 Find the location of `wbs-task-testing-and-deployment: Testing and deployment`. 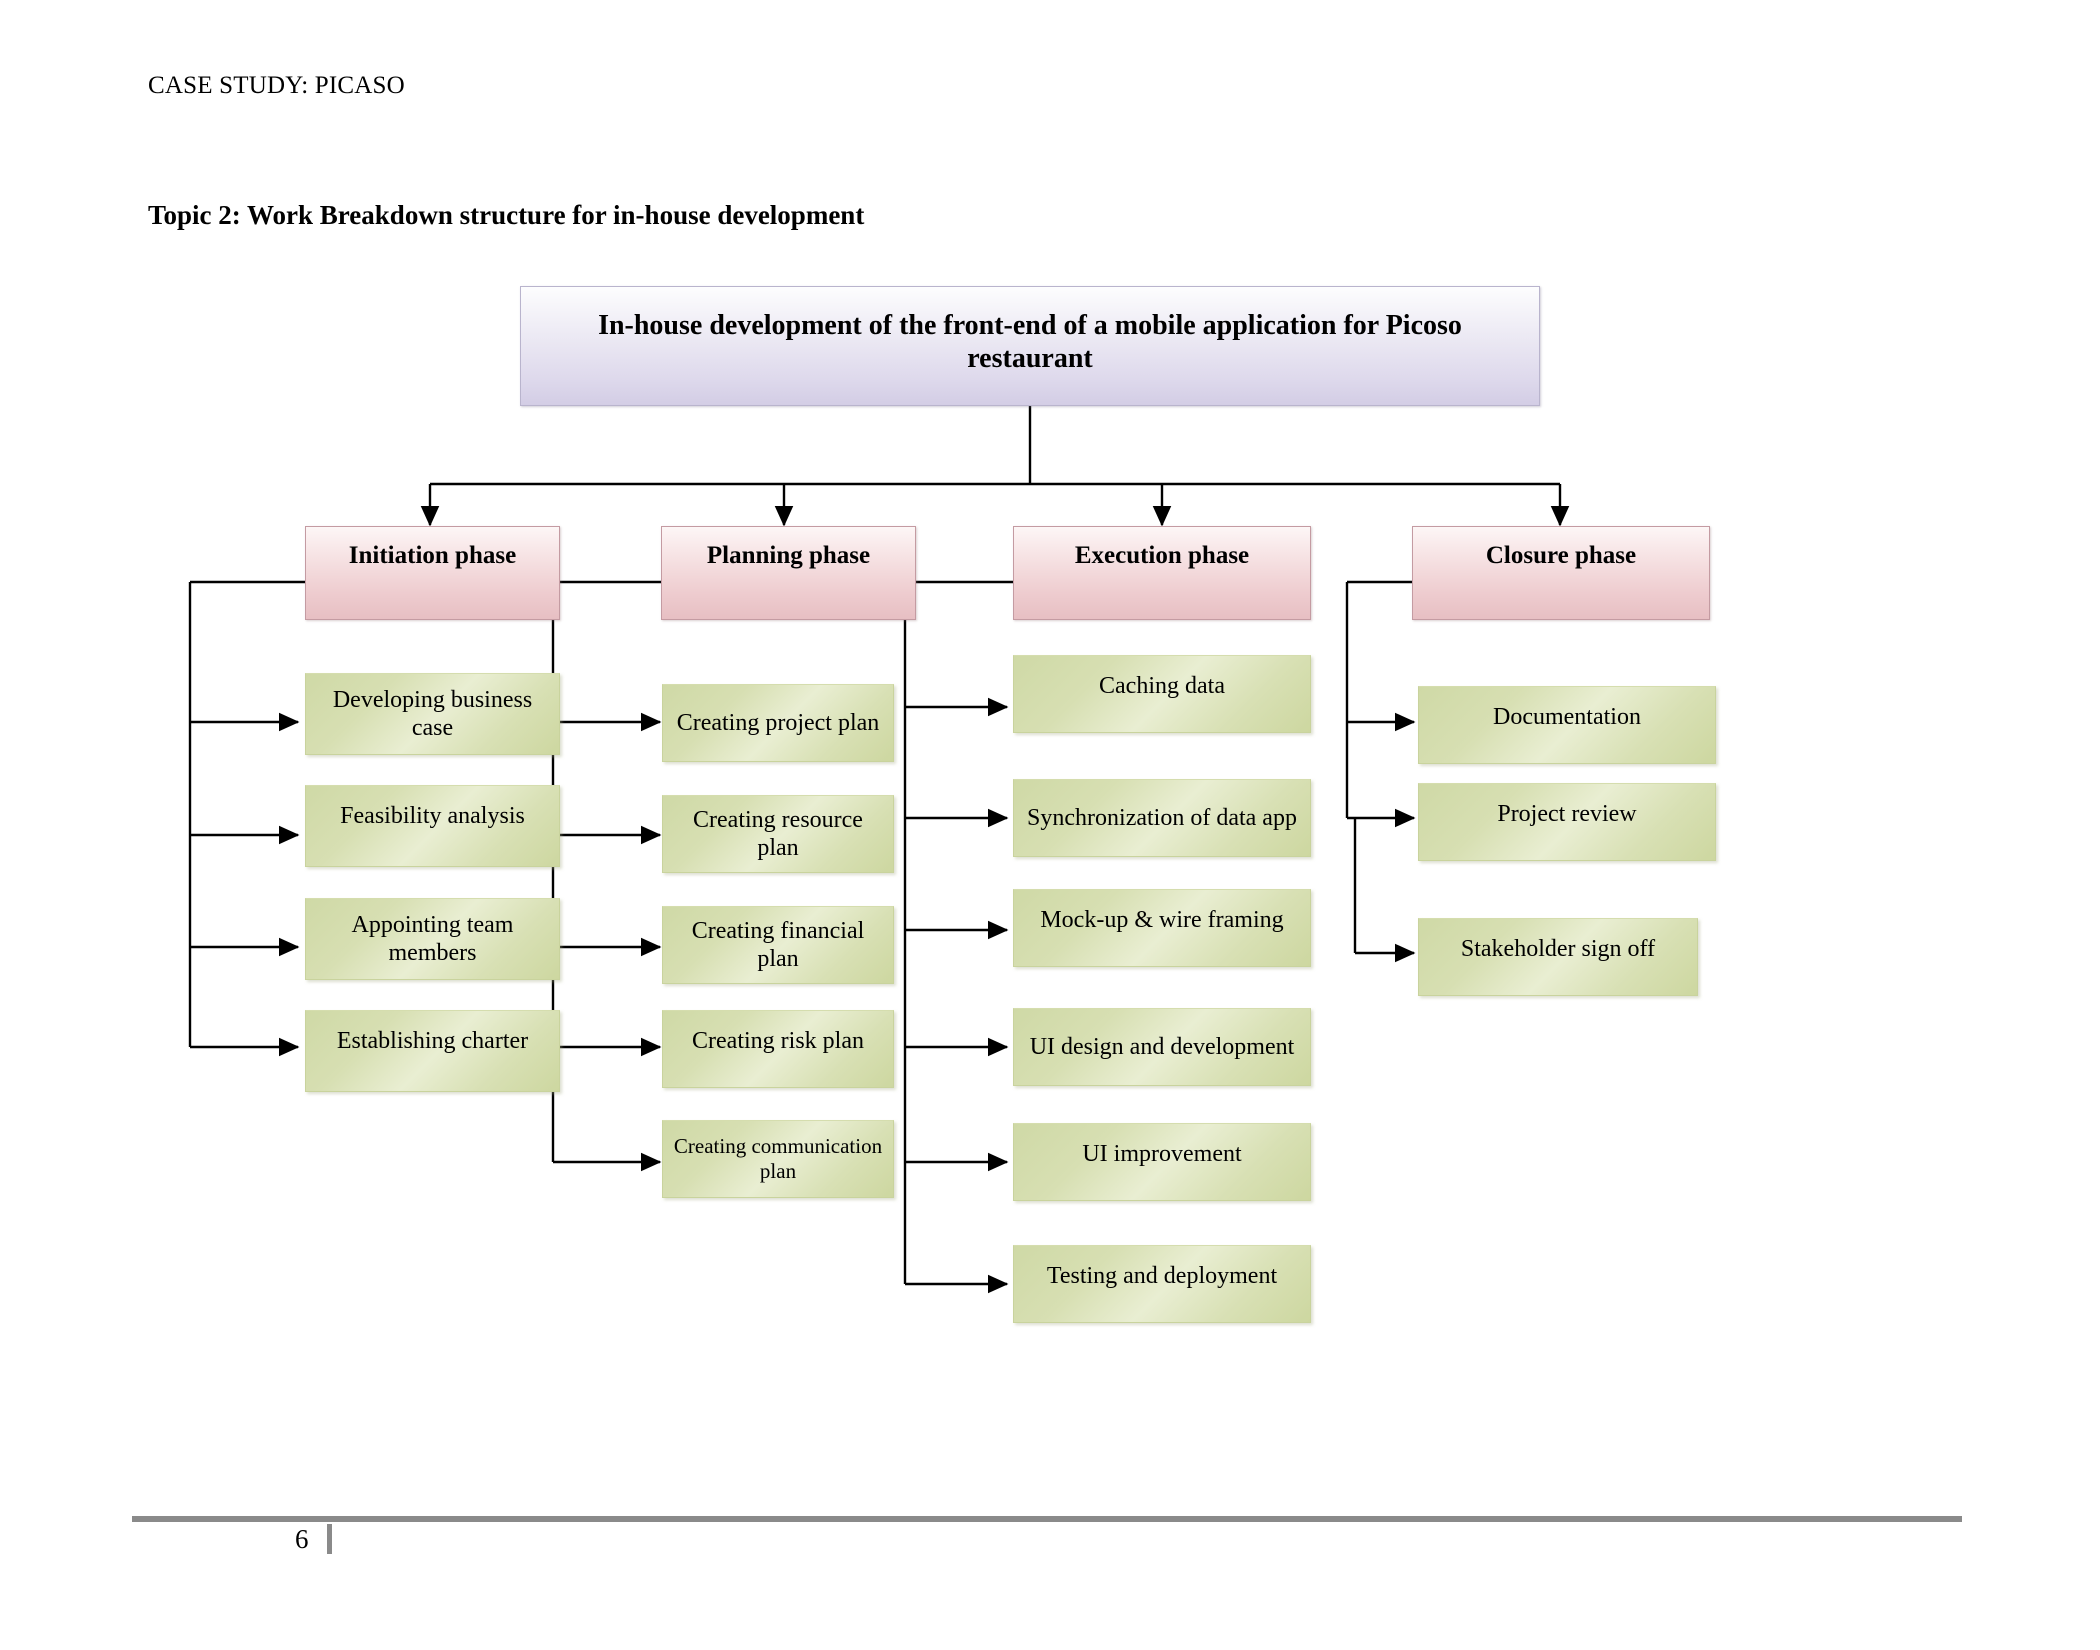

wbs-task-testing-and-deployment: Testing and deployment is located at coordinates (1162, 1284).